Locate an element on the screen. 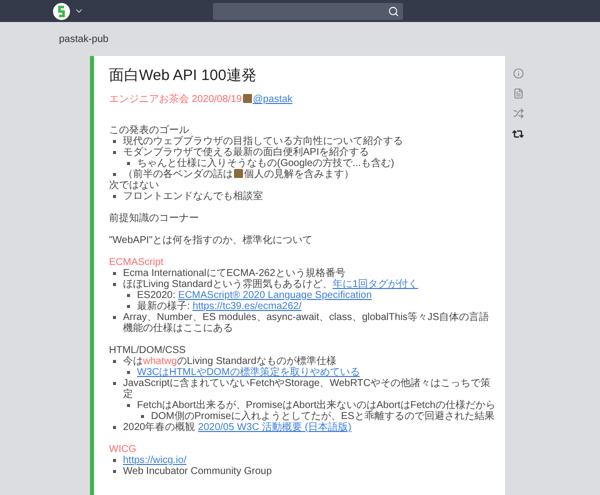 The image size is (600, 495). list-item-text: JavaScriptに含まれていないFetchやStorage、WebRTCやその他諸々はこっちで策定 is located at coordinates (307, 389).